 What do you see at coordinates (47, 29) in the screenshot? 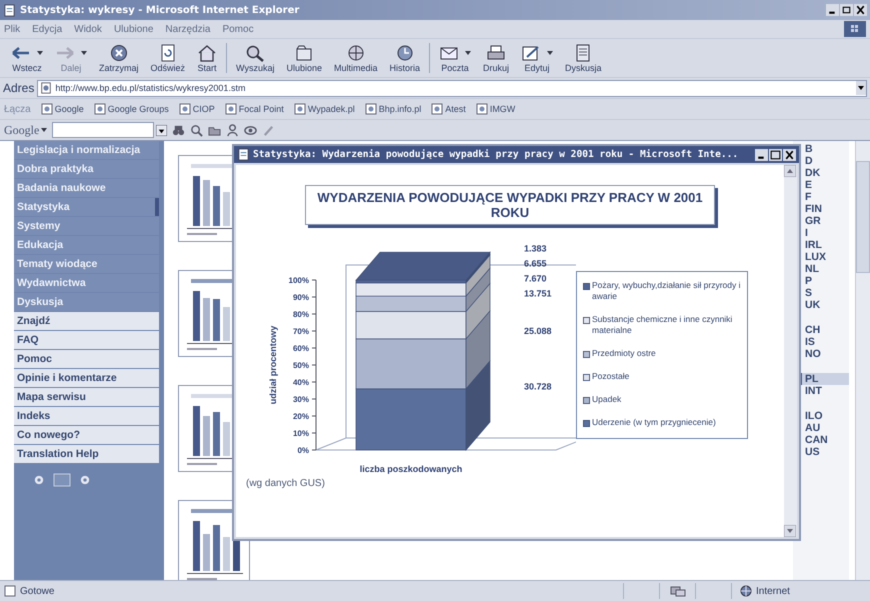
I see `menu-item: Edycja` at bounding box center [47, 29].